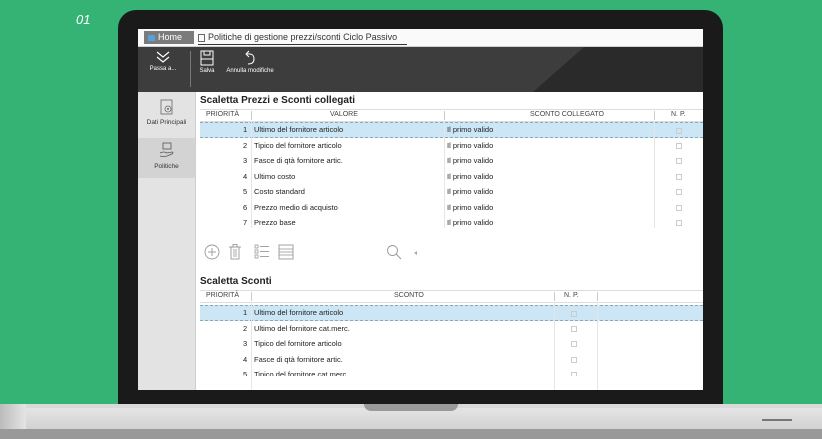 Image resolution: width=822 pixels, height=439 pixels. I want to click on prices-grid-header: PRIORITÀ VALORE SCONTO COLLEGATO N. P., so click(451, 115).